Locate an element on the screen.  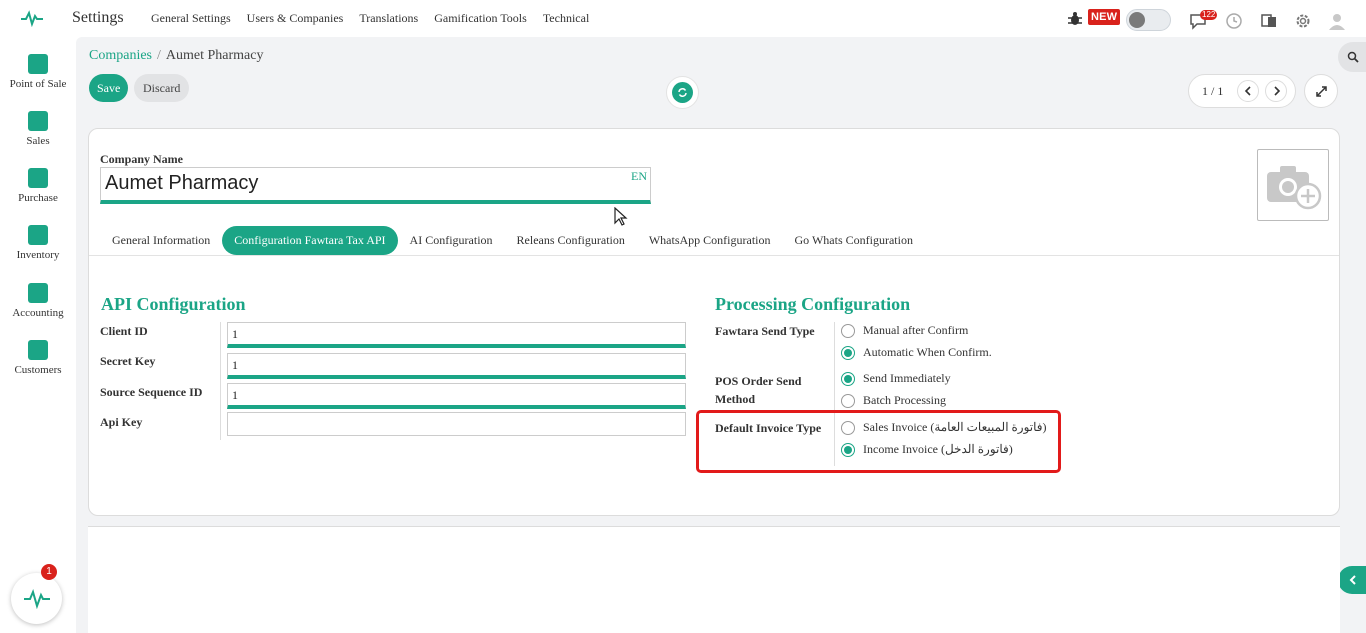
mode-toggle is located at coordinates (1148, 20).